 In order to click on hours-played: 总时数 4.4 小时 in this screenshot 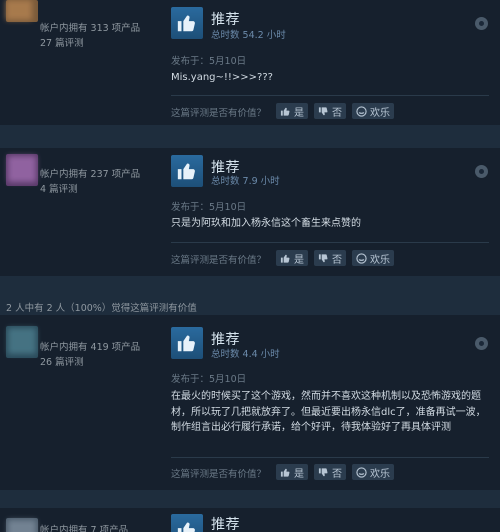, I will do `click(245, 354)`.